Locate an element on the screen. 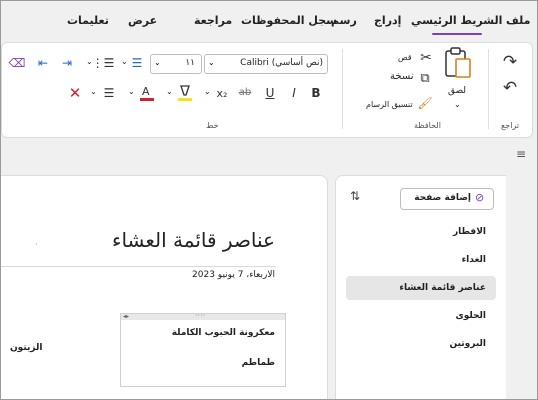 The image size is (538, 400). tab-home-underline is located at coordinates (457, 34).